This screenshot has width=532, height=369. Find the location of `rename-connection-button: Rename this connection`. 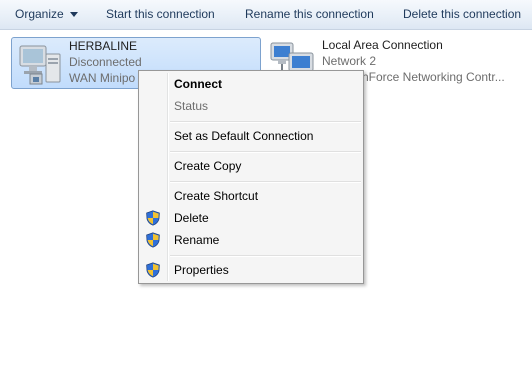

rename-connection-button: Rename this connection is located at coordinates (309, 14).